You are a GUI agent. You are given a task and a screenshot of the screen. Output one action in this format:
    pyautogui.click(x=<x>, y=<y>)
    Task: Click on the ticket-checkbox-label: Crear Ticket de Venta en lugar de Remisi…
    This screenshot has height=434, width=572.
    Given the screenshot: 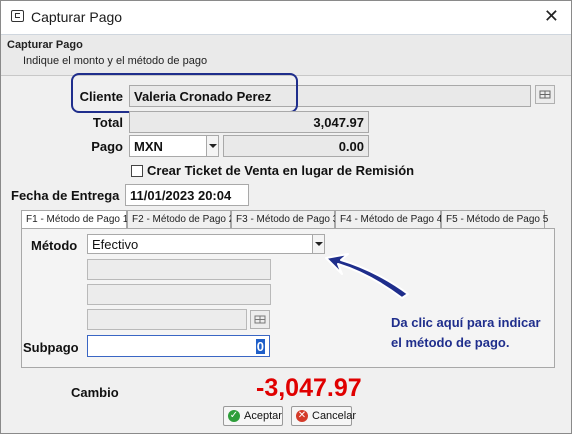 What is the action you would take?
    pyautogui.click(x=281, y=170)
    